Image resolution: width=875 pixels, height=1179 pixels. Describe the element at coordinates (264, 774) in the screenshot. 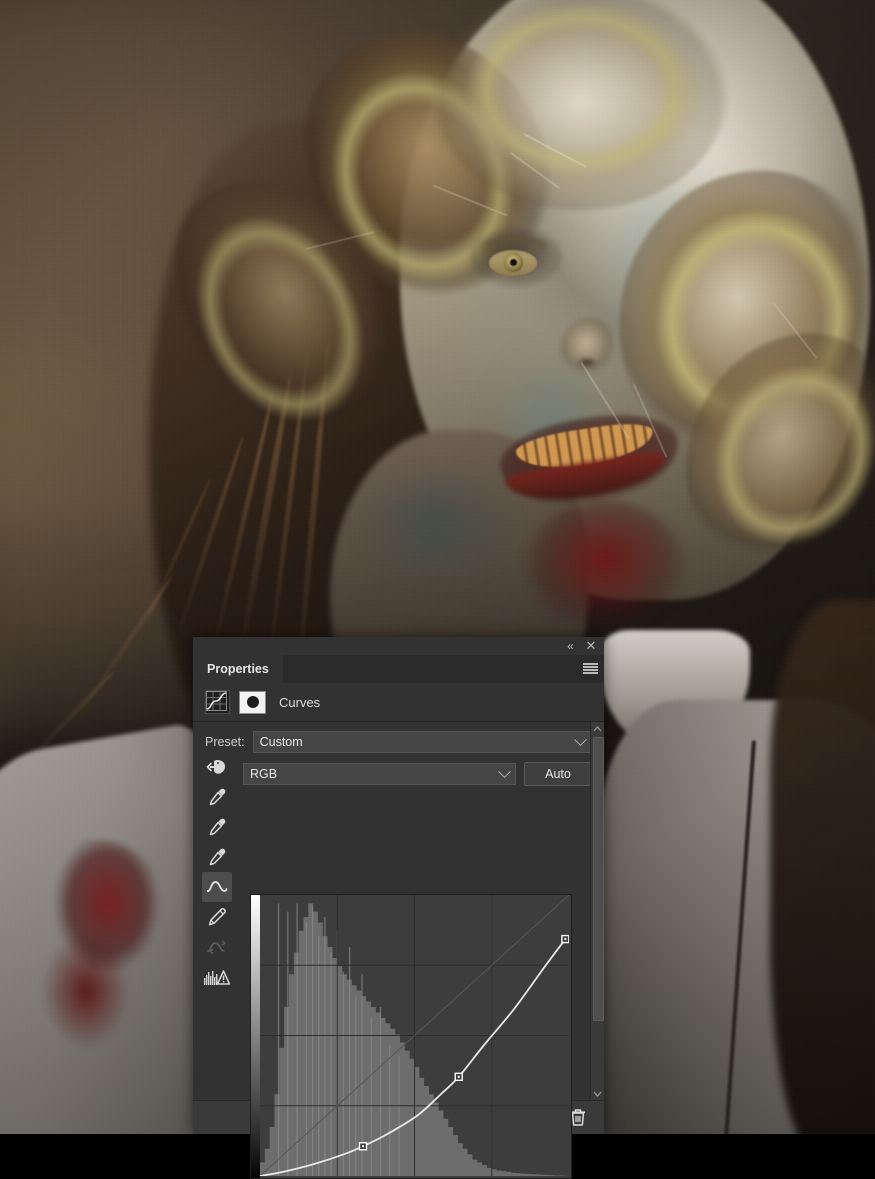

I see `channel-value: RGB` at that location.